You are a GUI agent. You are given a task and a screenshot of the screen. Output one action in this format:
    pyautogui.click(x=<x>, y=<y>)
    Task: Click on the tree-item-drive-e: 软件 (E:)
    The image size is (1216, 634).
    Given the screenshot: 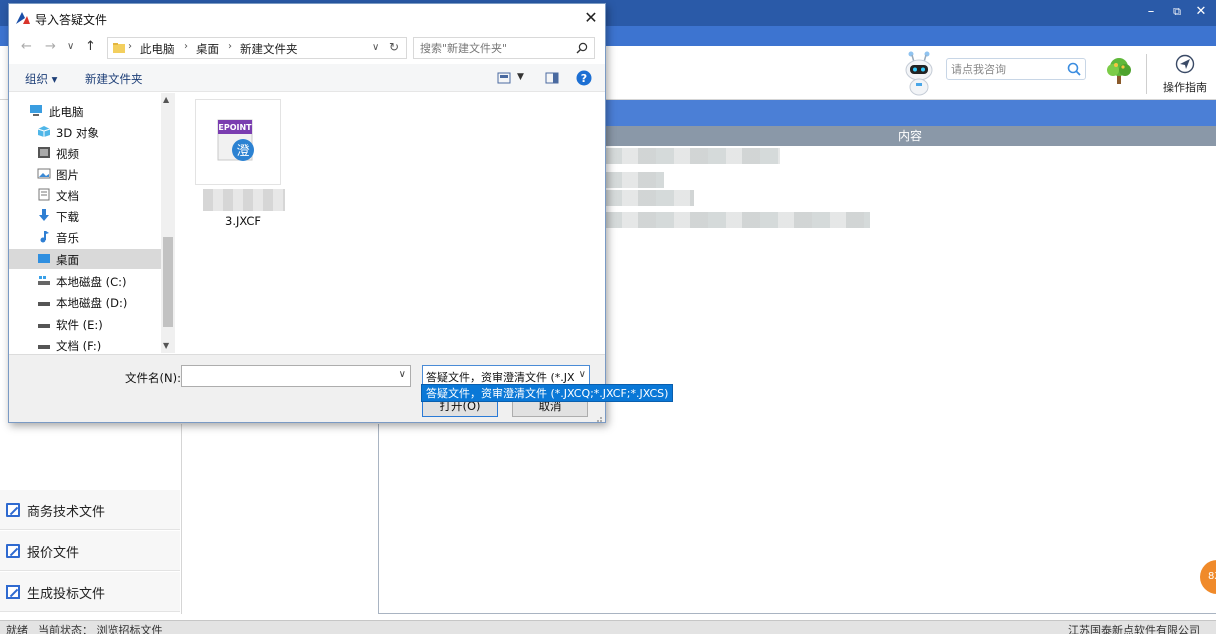 What is the action you would take?
    pyautogui.click(x=85, y=324)
    